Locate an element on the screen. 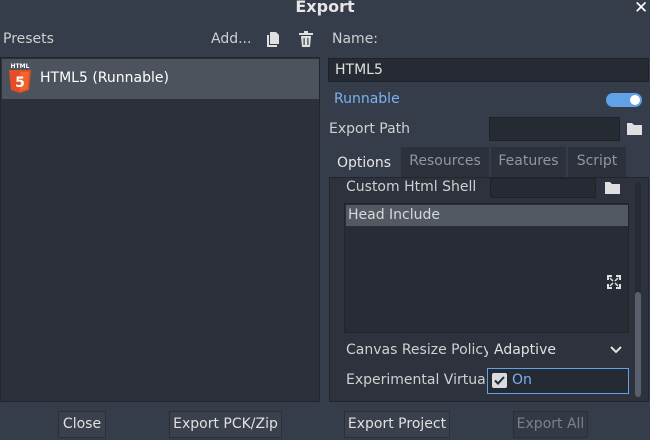 The width and height of the screenshot is (650, 440). runnable-label: Runnable is located at coordinates (367, 99).